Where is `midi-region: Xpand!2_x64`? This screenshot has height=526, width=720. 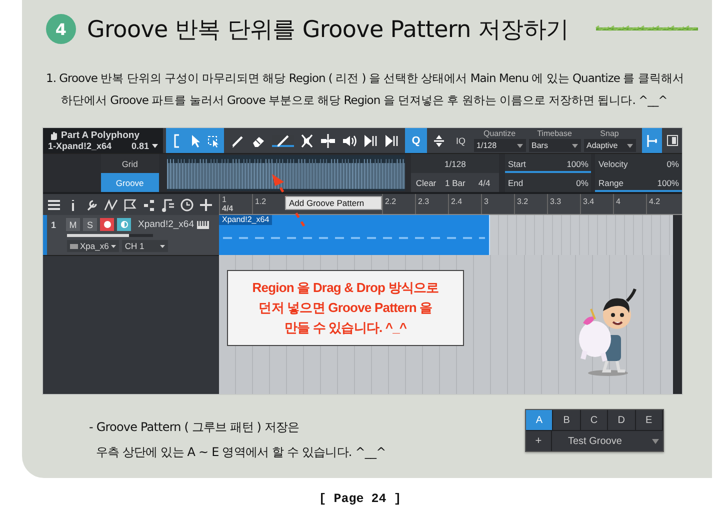
midi-region: Xpand!2_x64 is located at coordinates (354, 235).